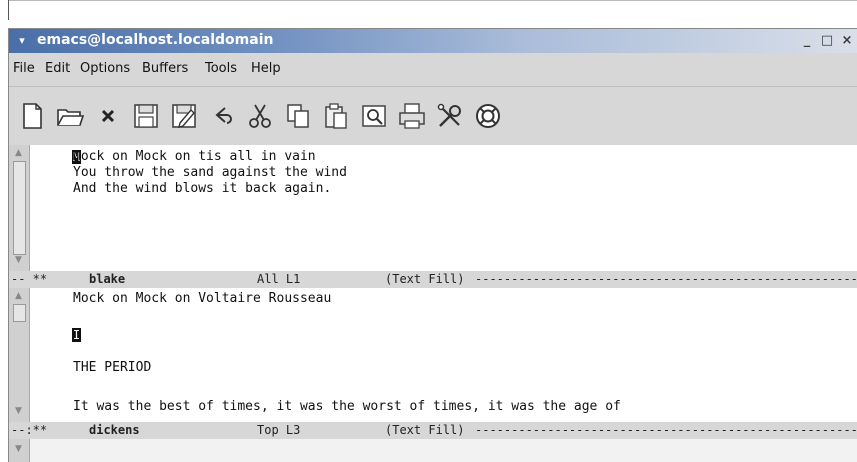 The height and width of the screenshot is (462, 857). Describe the element at coordinates (450, 116) in the screenshot. I see `preferences-icon` at that location.